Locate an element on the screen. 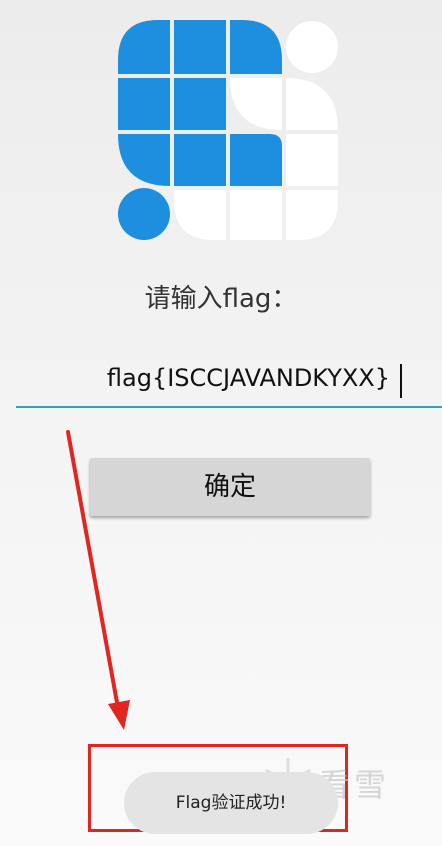 The image size is (442, 846). app-logo is located at coordinates (228, 130).